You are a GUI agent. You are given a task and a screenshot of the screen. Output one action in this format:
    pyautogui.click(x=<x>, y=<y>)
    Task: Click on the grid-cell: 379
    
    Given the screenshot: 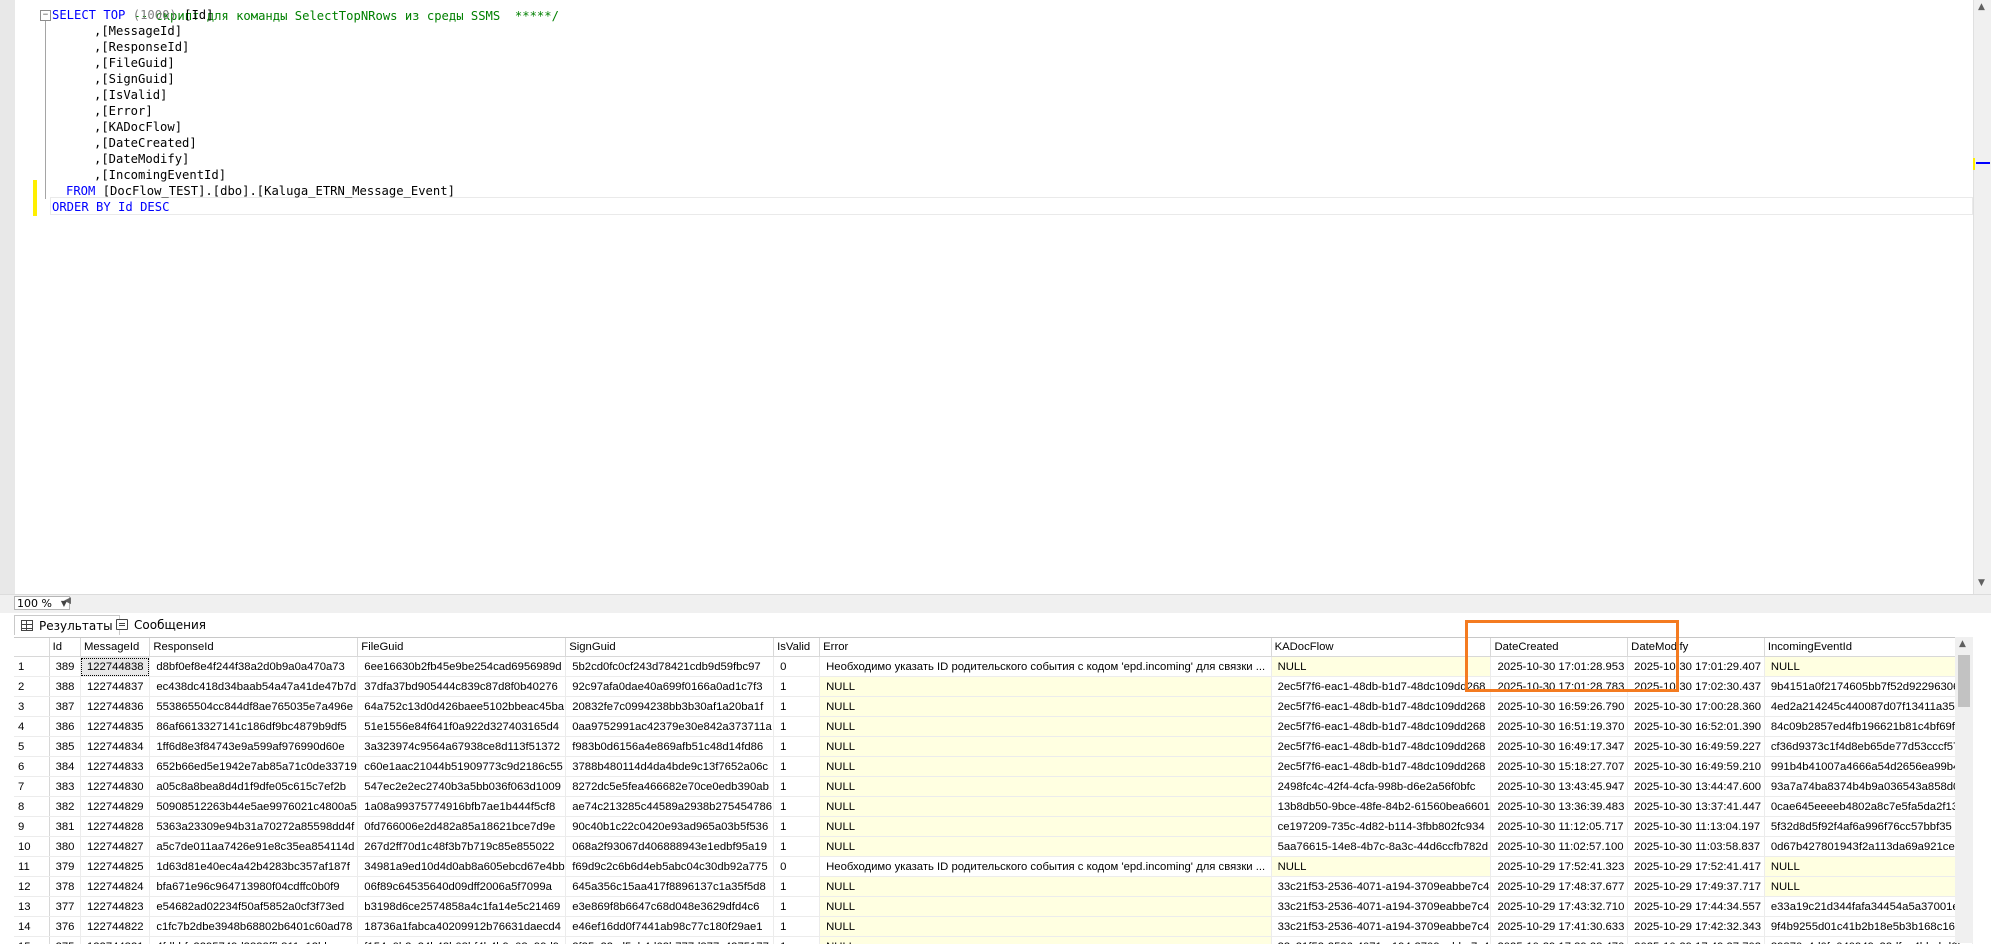 What is the action you would take?
    pyautogui.click(x=64, y=867)
    